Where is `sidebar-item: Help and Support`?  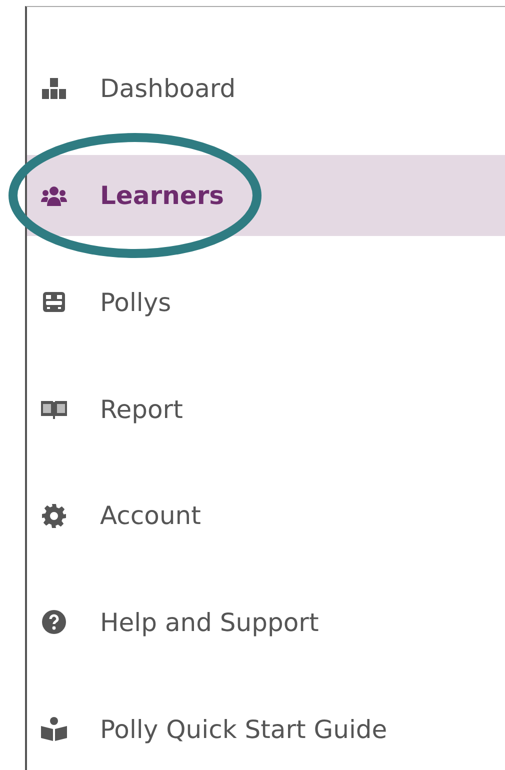
sidebar-item: Help and Support is located at coordinates (266, 623).